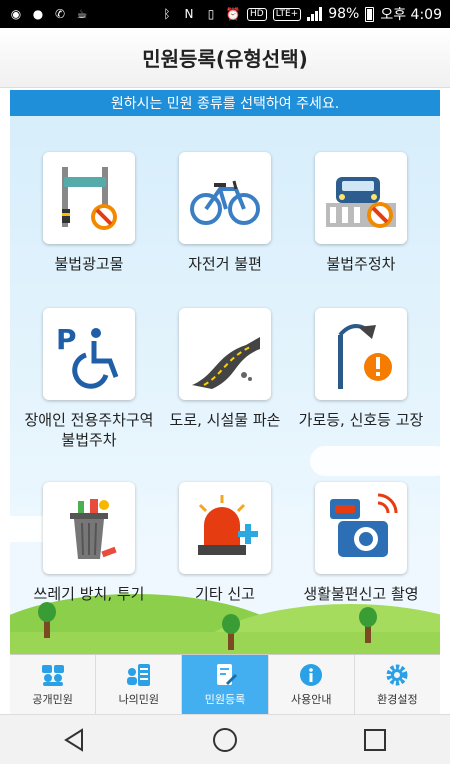  Describe the element at coordinates (361, 528) in the screenshot. I see `camera-icon` at that location.